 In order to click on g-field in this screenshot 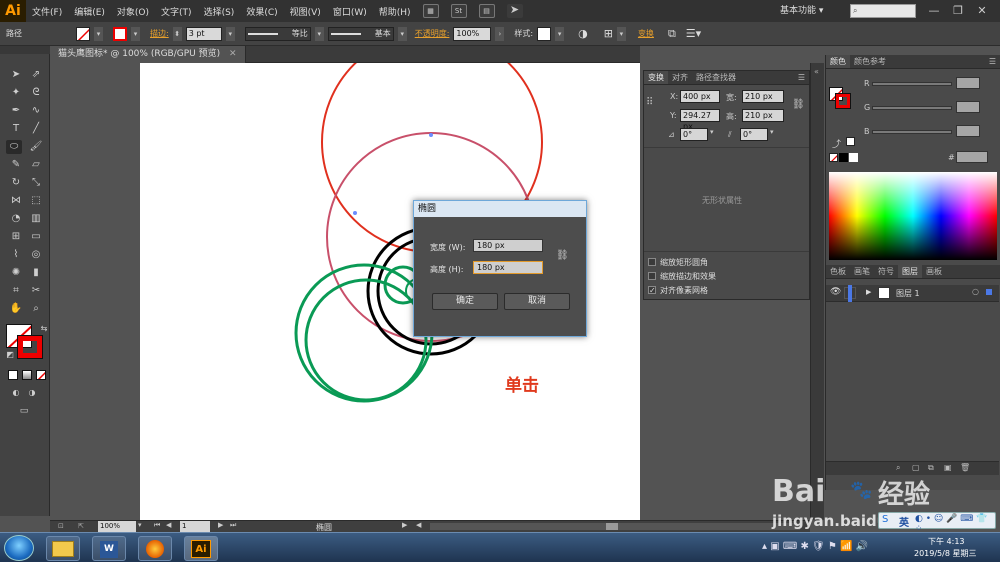, I will do `click(968, 107)`.